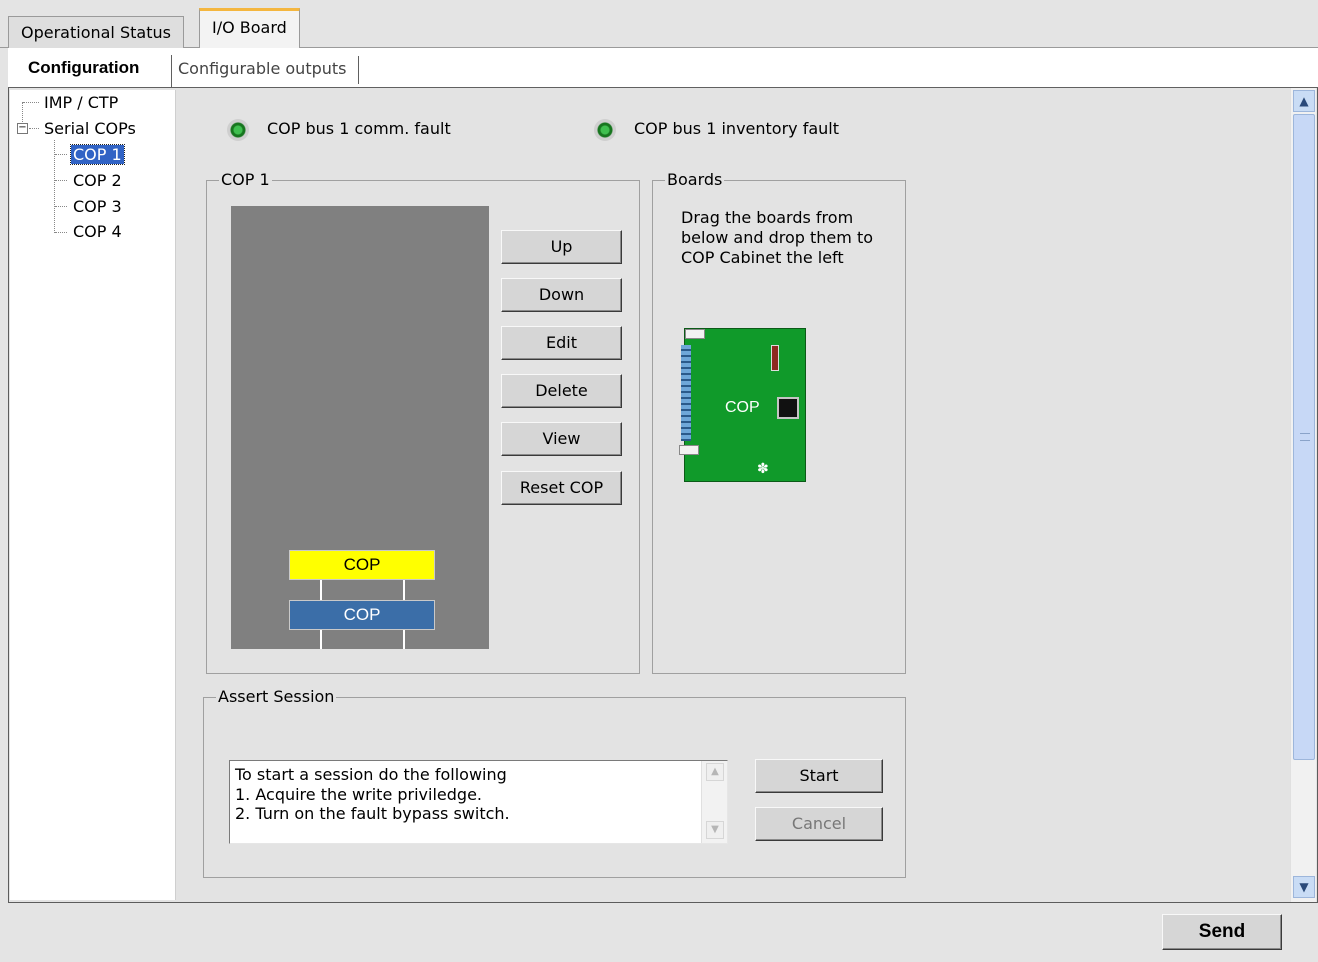  Describe the element at coordinates (238, 130) in the screenshot. I see `comm-fault-led-icon` at that location.